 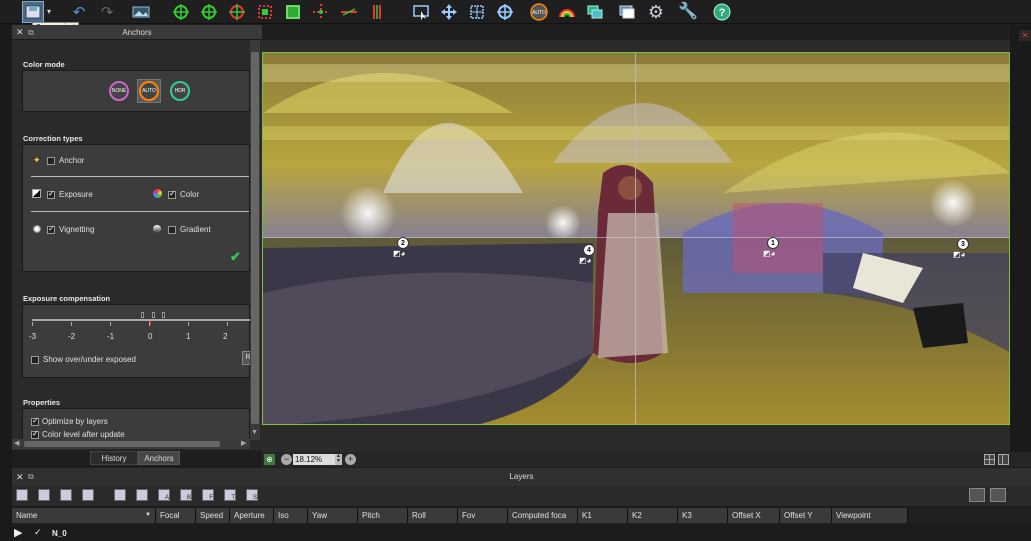 I want to click on save-dropdown-icon: ▾, so click(x=49, y=12).